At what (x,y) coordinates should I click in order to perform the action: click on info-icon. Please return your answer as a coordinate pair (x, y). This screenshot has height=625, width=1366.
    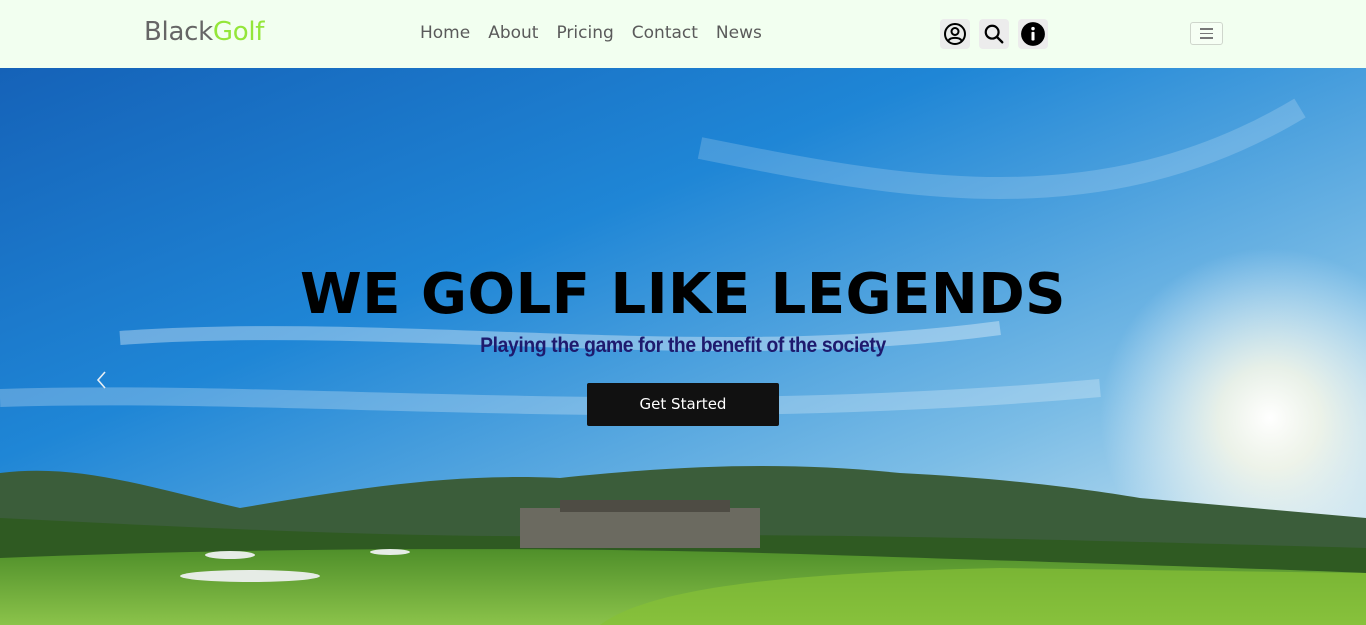
    Looking at the image, I should click on (1033, 34).